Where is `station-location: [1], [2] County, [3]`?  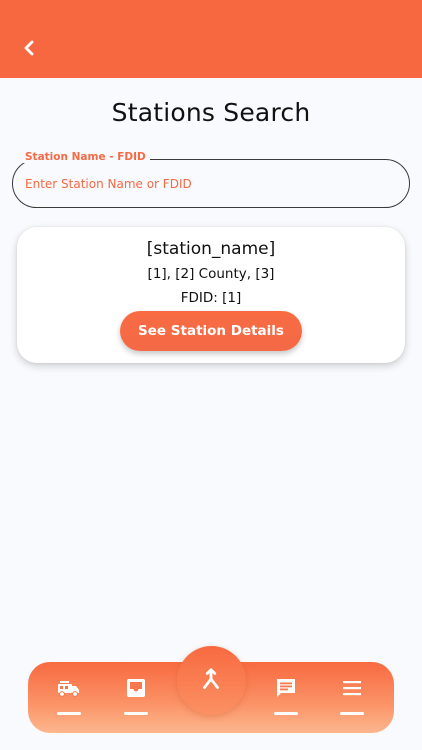 station-location: [1], [2] County, [3] is located at coordinates (211, 274).